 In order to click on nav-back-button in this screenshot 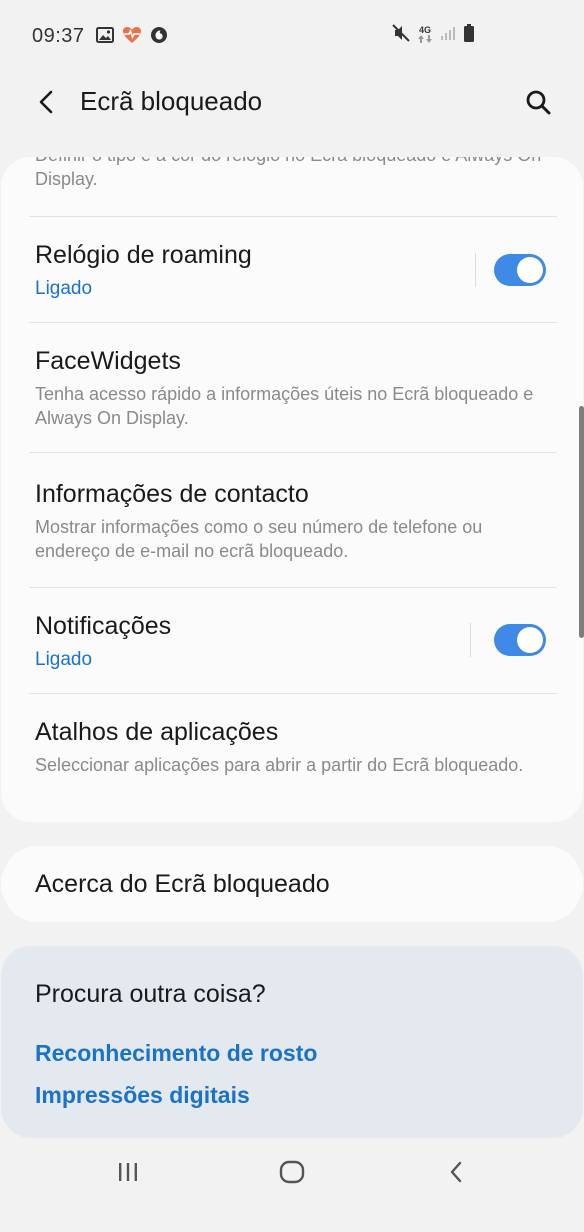, I will do `click(456, 1174)`.